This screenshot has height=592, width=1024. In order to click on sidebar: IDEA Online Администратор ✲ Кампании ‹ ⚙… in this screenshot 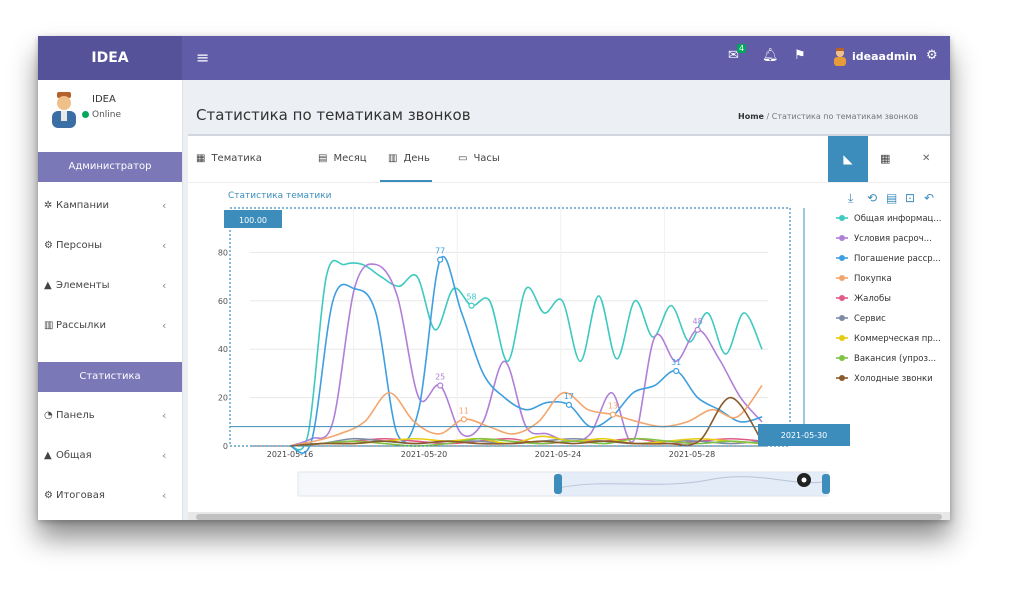, I will do `click(110, 300)`.